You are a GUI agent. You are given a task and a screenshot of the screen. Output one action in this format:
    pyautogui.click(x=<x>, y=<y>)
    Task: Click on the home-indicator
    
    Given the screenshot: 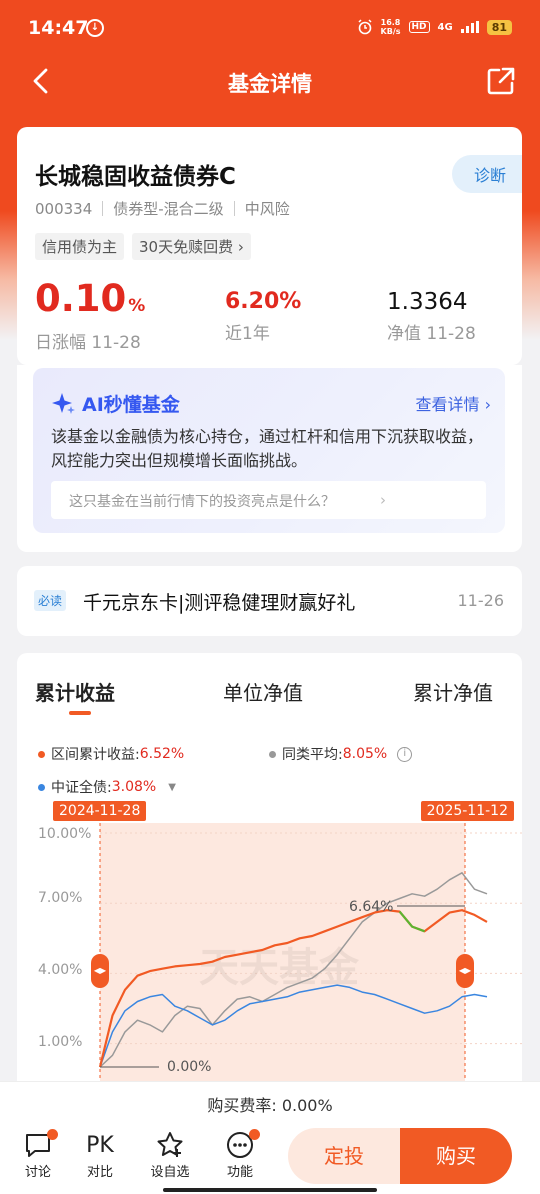 What is the action you would take?
    pyautogui.click(x=270, y=1190)
    